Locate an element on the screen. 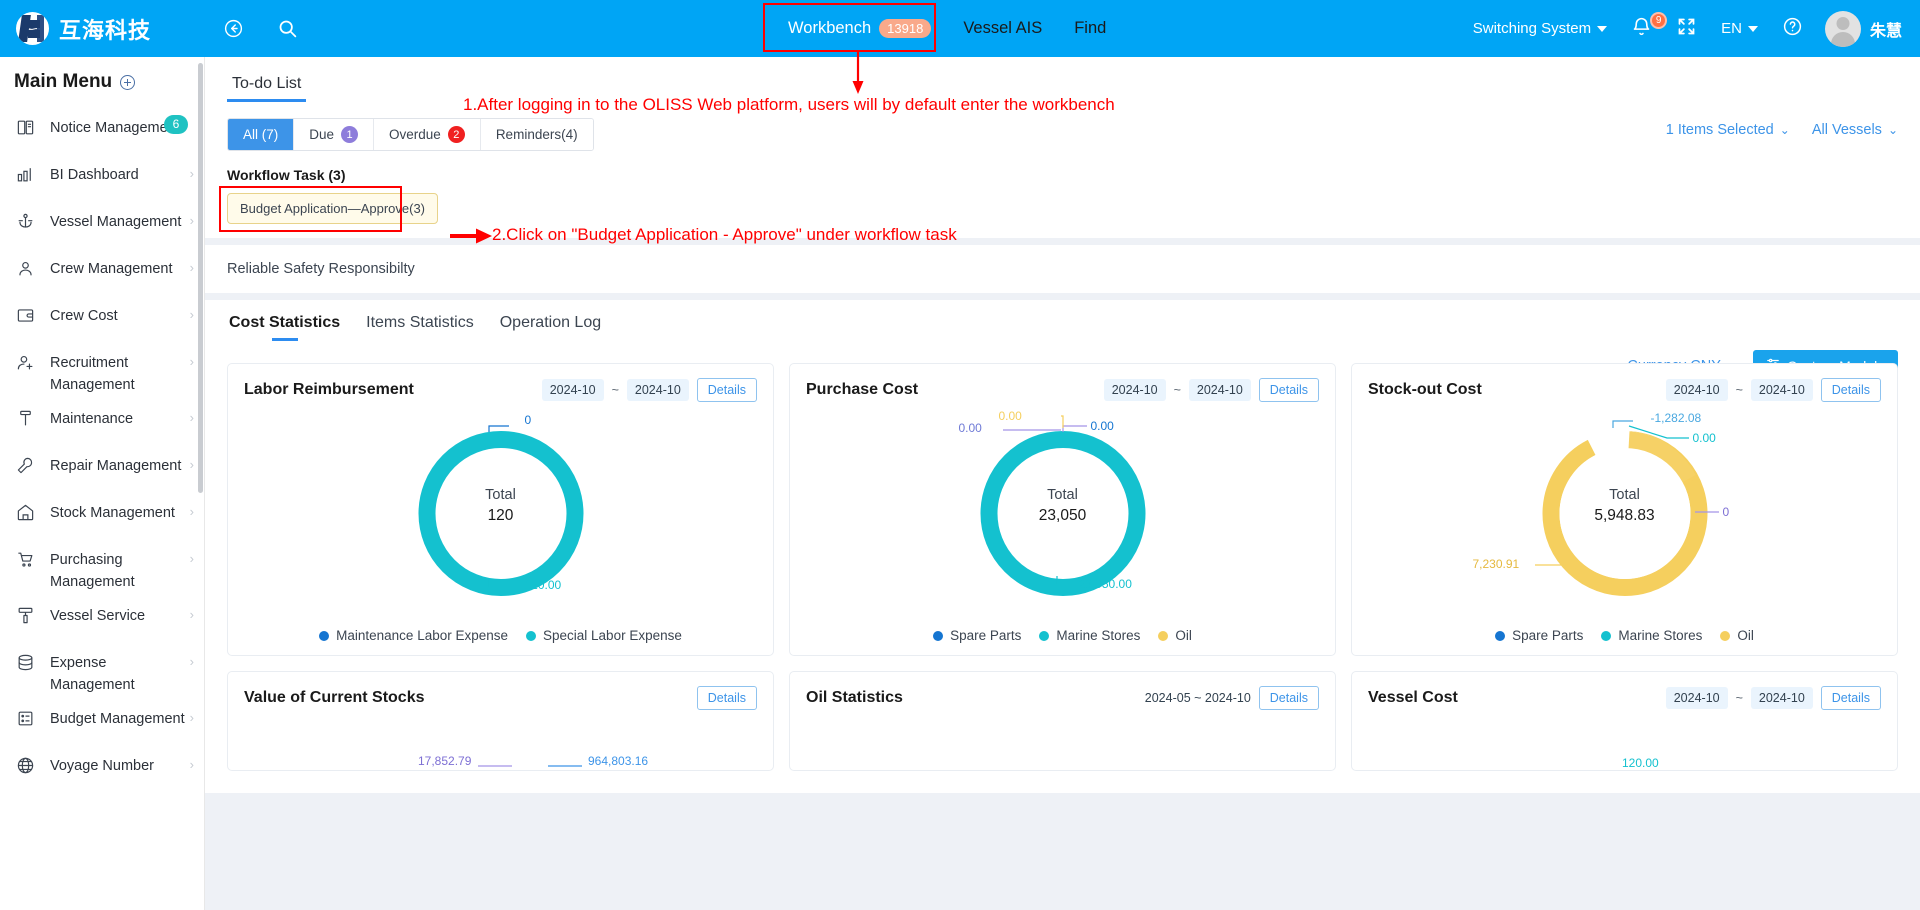 Image resolution: width=1920 pixels, height=910 pixels. all-vessels-dropdown: All Vessels ⌄ is located at coordinates (1855, 130).